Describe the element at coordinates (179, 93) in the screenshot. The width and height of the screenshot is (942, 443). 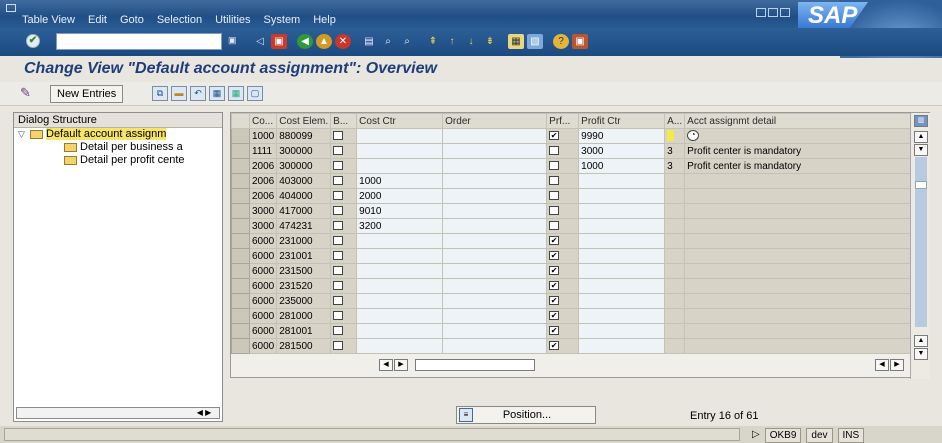
I see `delete-icon: ▬` at that location.